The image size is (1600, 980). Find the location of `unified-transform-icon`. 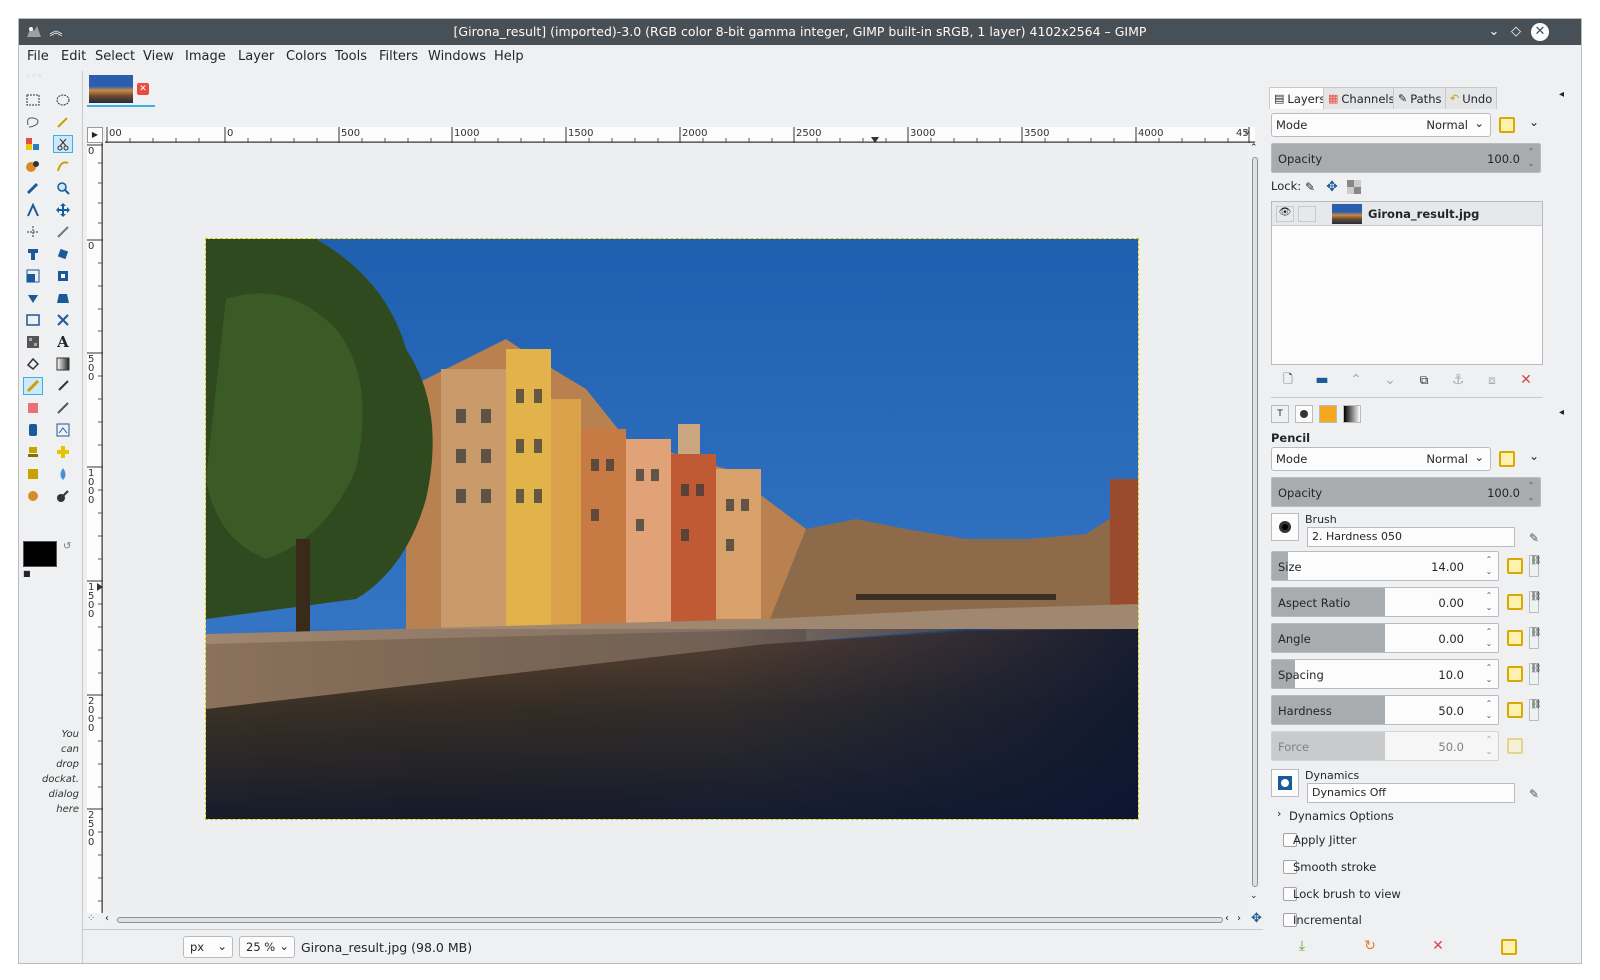

unified-transform-icon is located at coordinates (33, 254).